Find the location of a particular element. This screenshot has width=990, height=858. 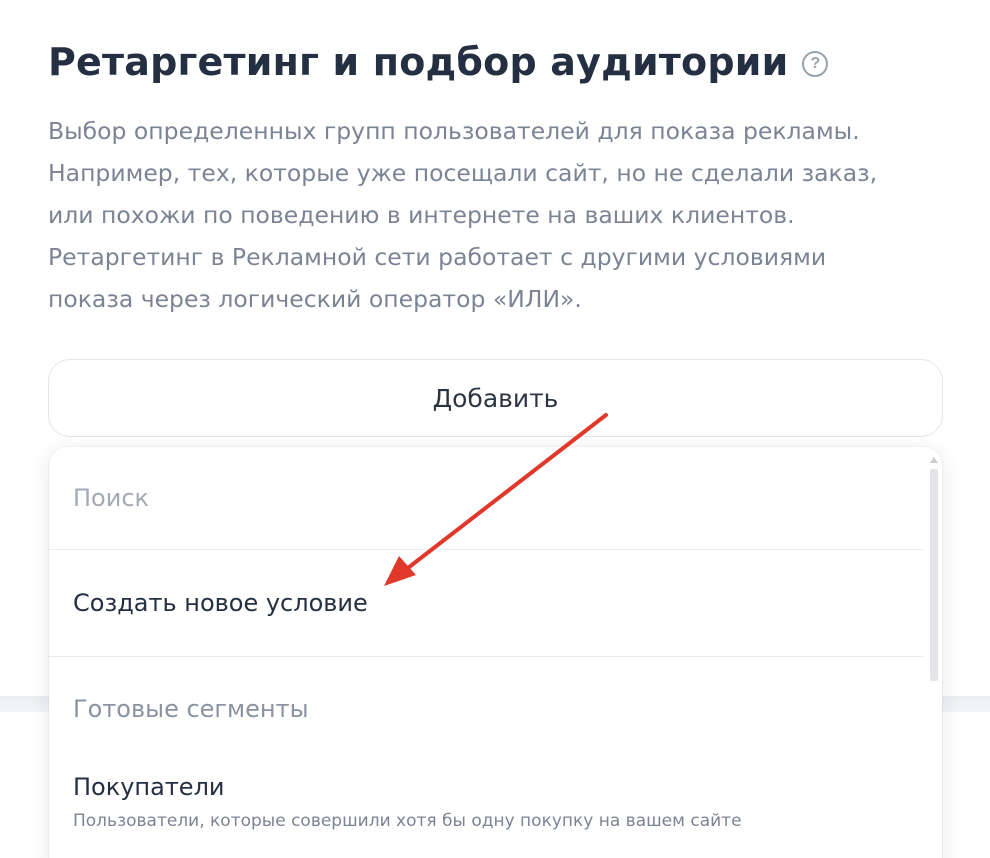

ready-segments-header: Готовые сегменты is located at coordinates (191, 709).